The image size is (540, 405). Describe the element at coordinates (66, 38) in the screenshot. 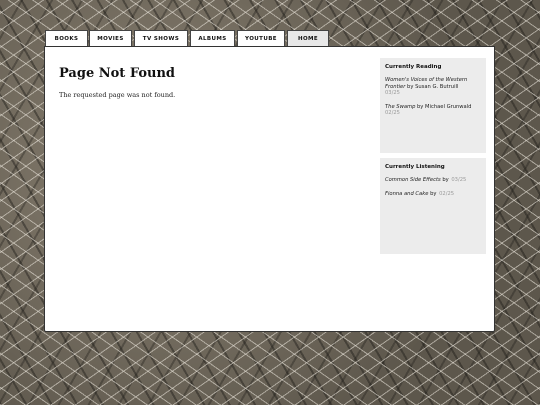

I see `tab-books: BOOKS` at that location.